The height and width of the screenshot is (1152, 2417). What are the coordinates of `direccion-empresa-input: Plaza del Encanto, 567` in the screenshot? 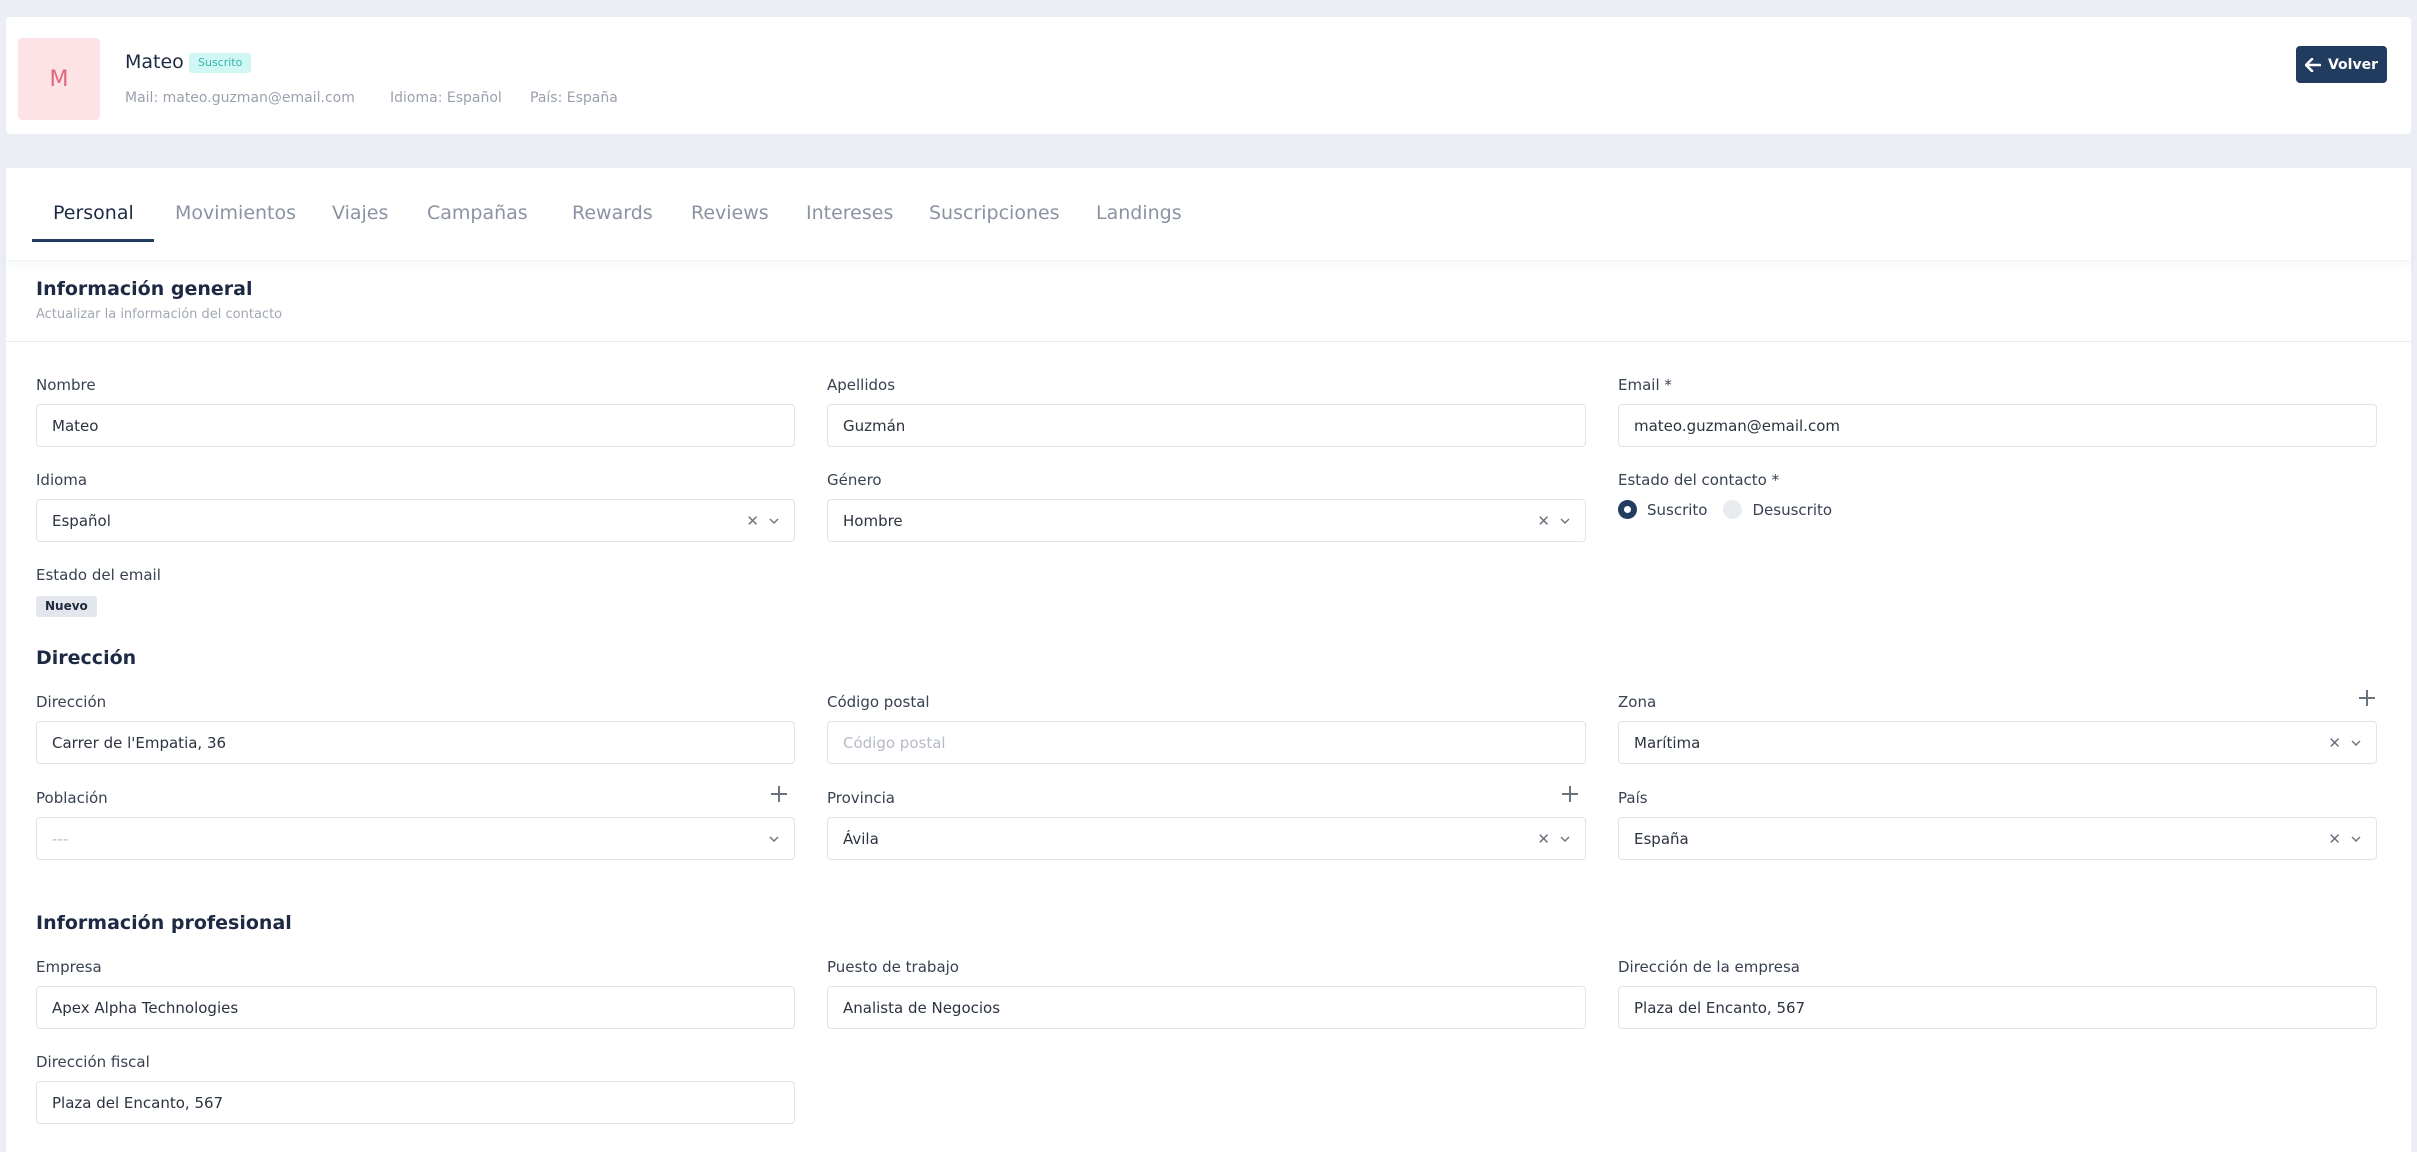 It's located at (1997, 1007).